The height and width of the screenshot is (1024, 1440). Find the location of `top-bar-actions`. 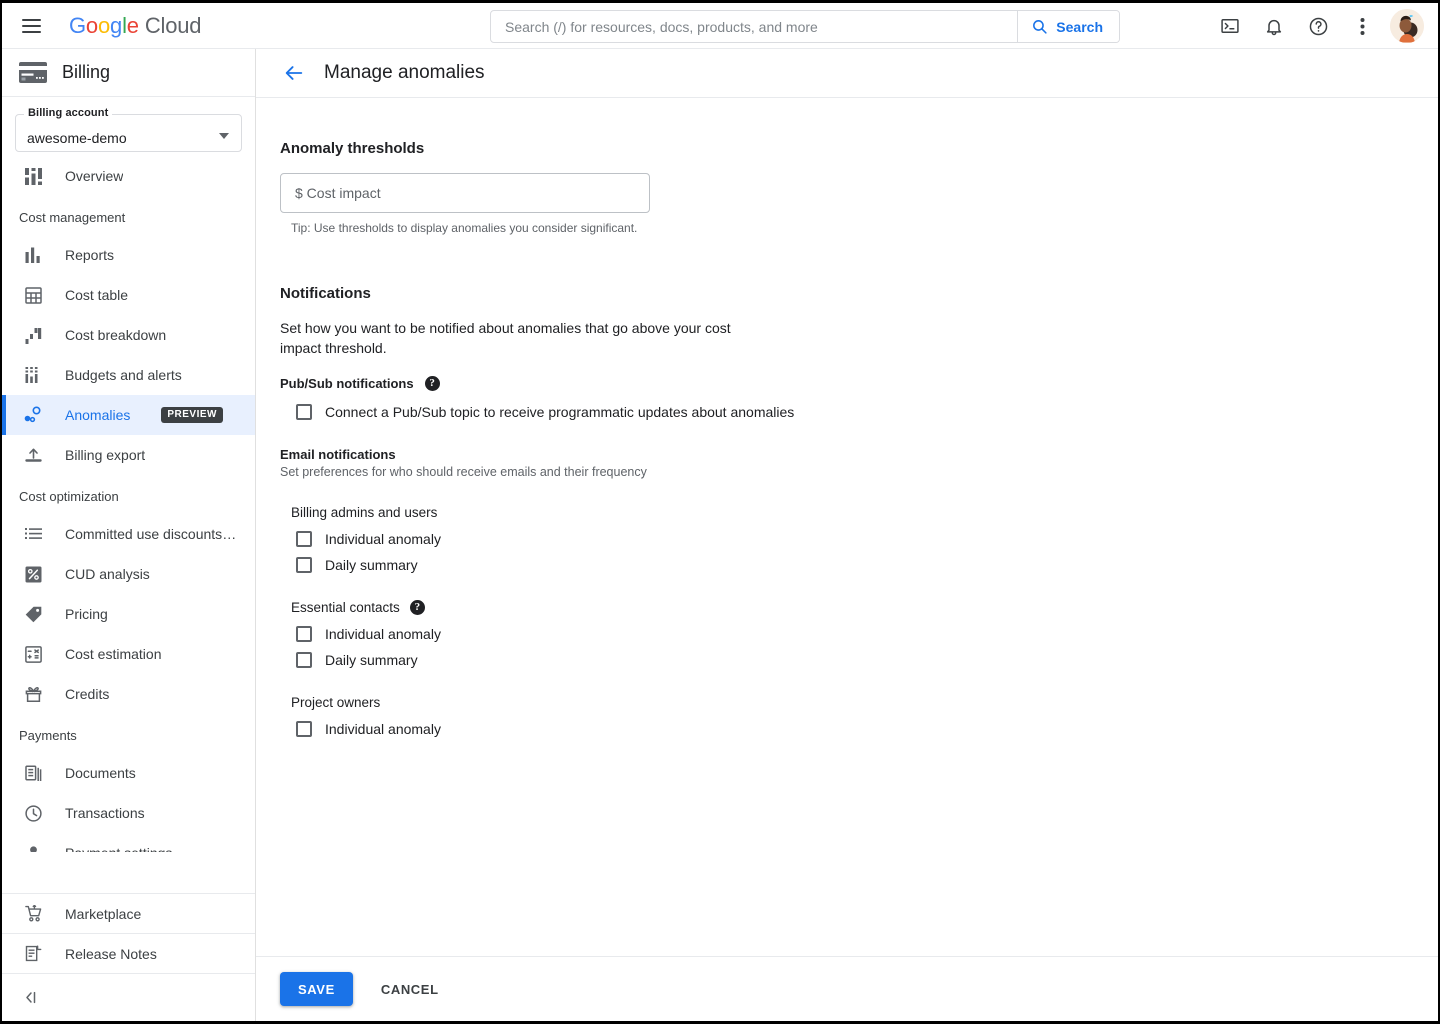

top-bar-actions is located at coordinates (1316, 26).